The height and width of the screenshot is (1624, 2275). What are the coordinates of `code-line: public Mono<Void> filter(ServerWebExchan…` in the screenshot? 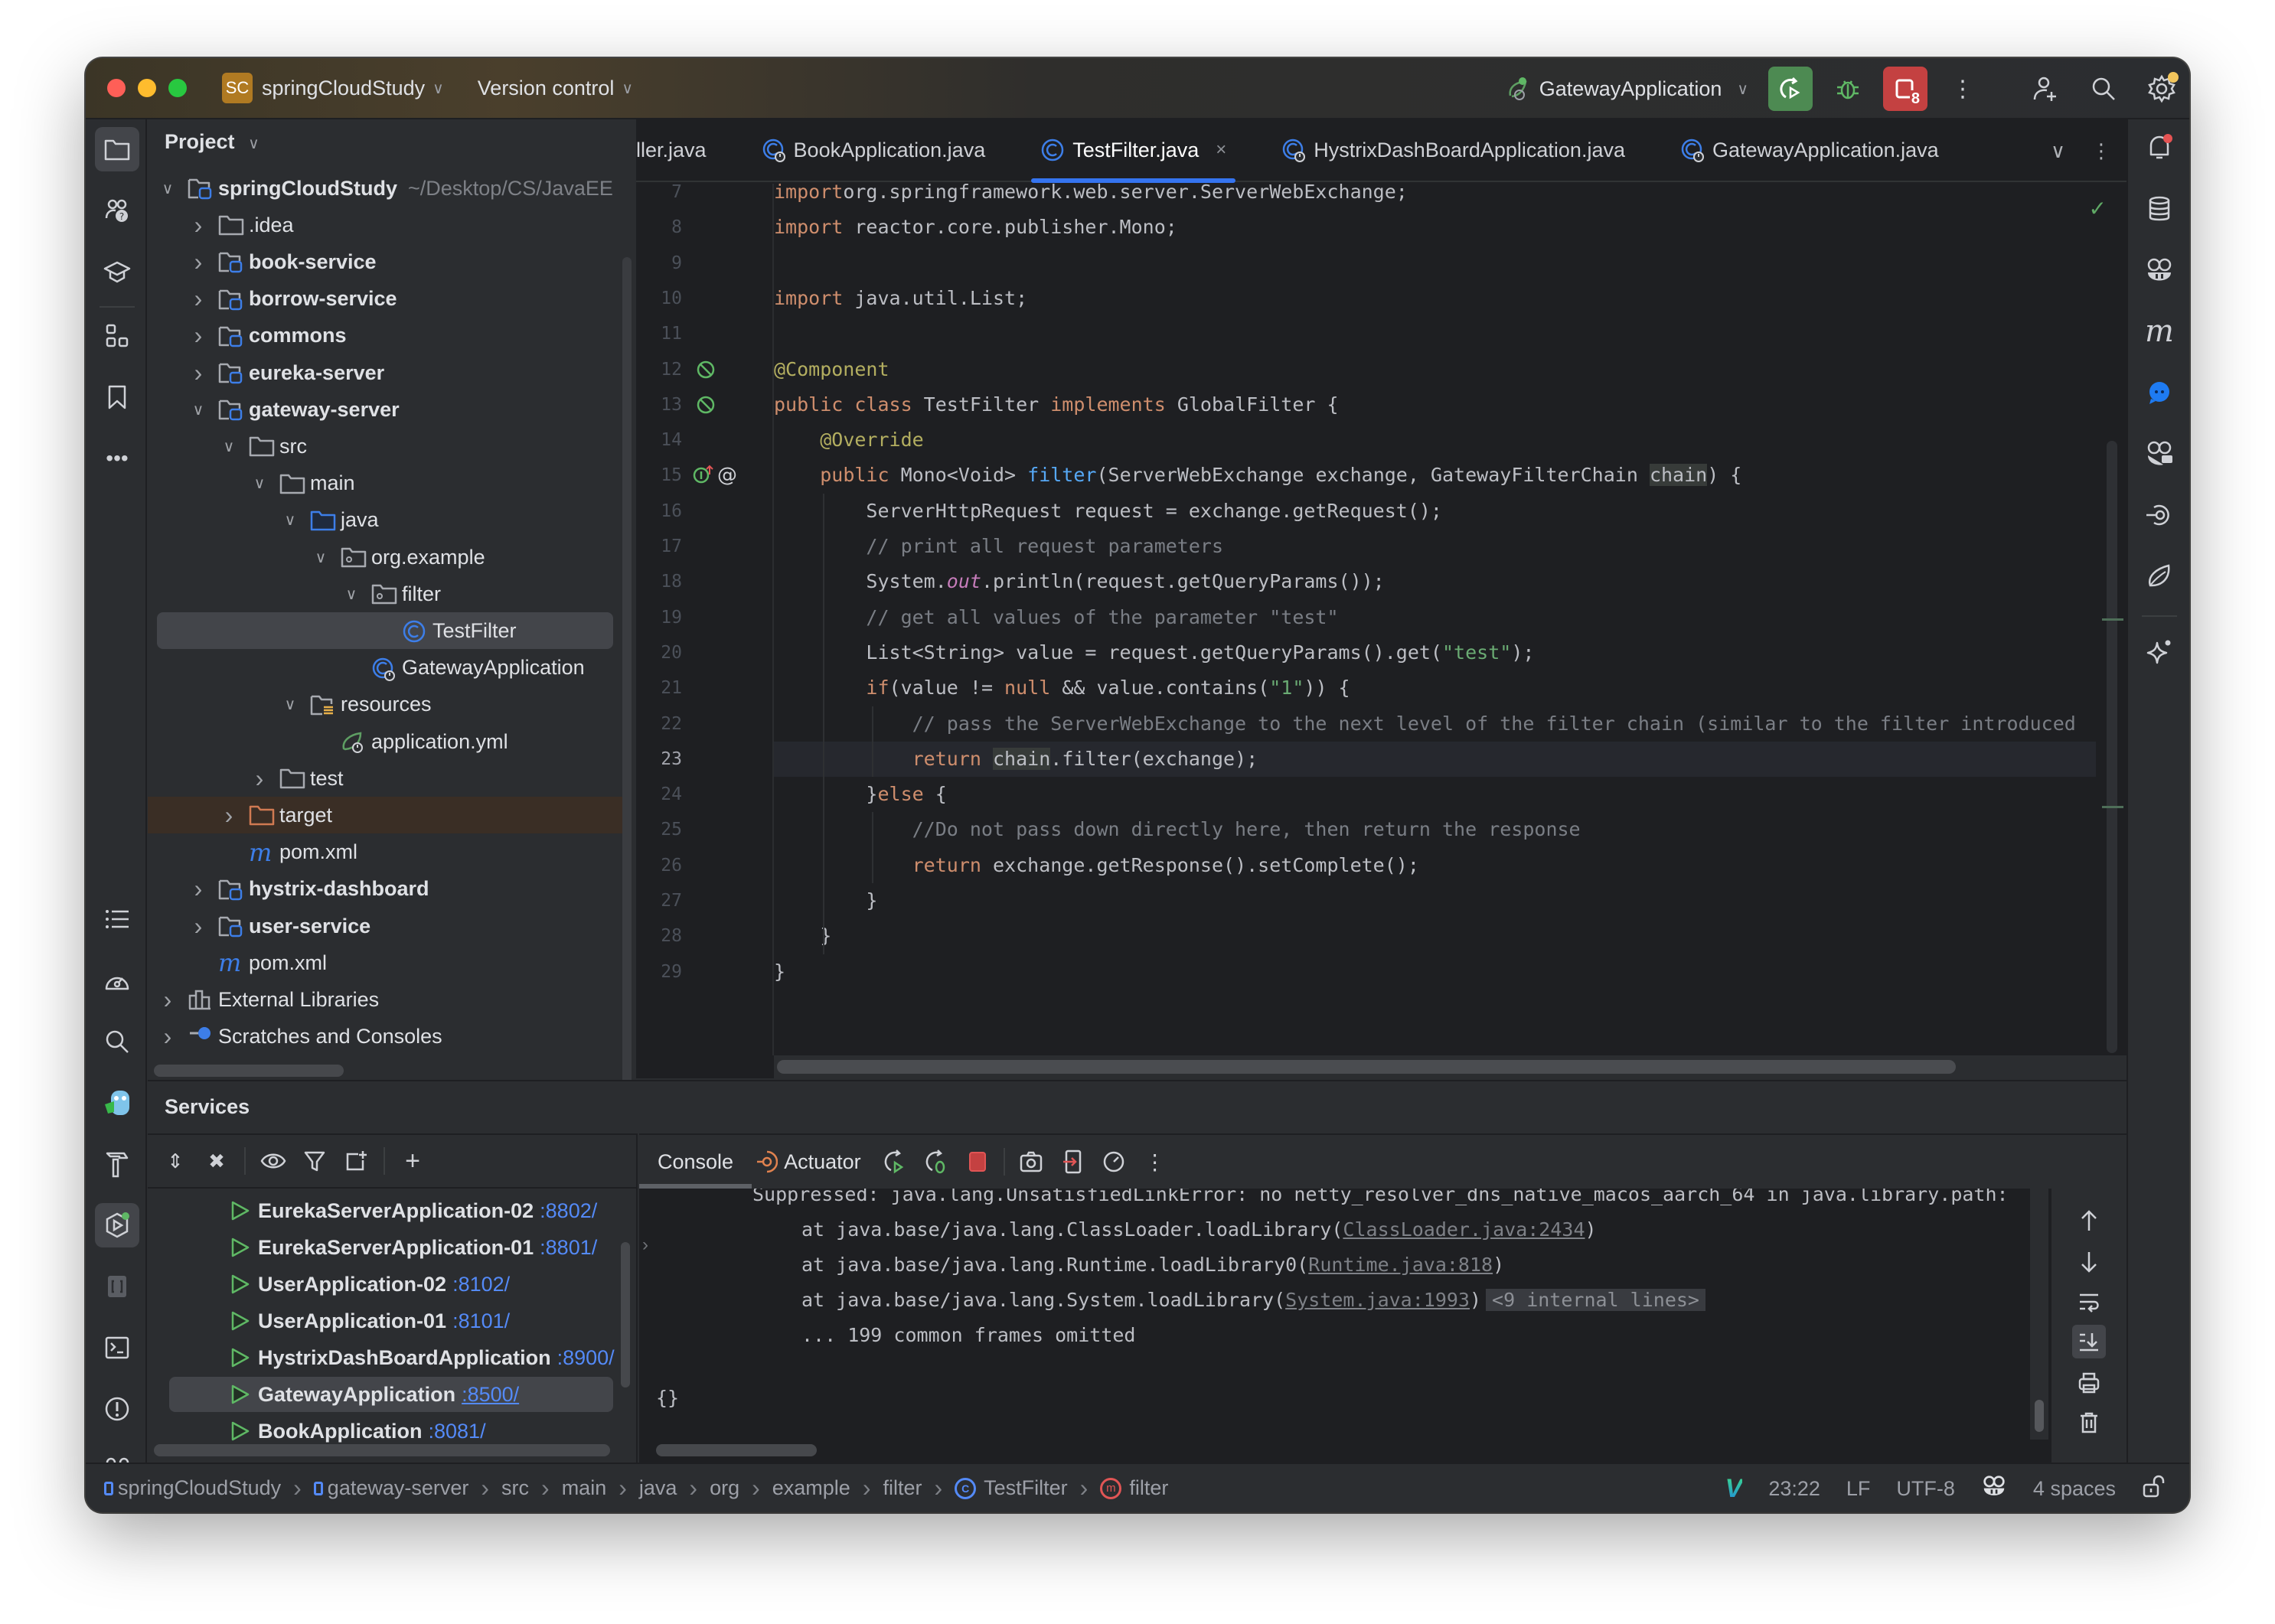 It's located at (1435, 476).